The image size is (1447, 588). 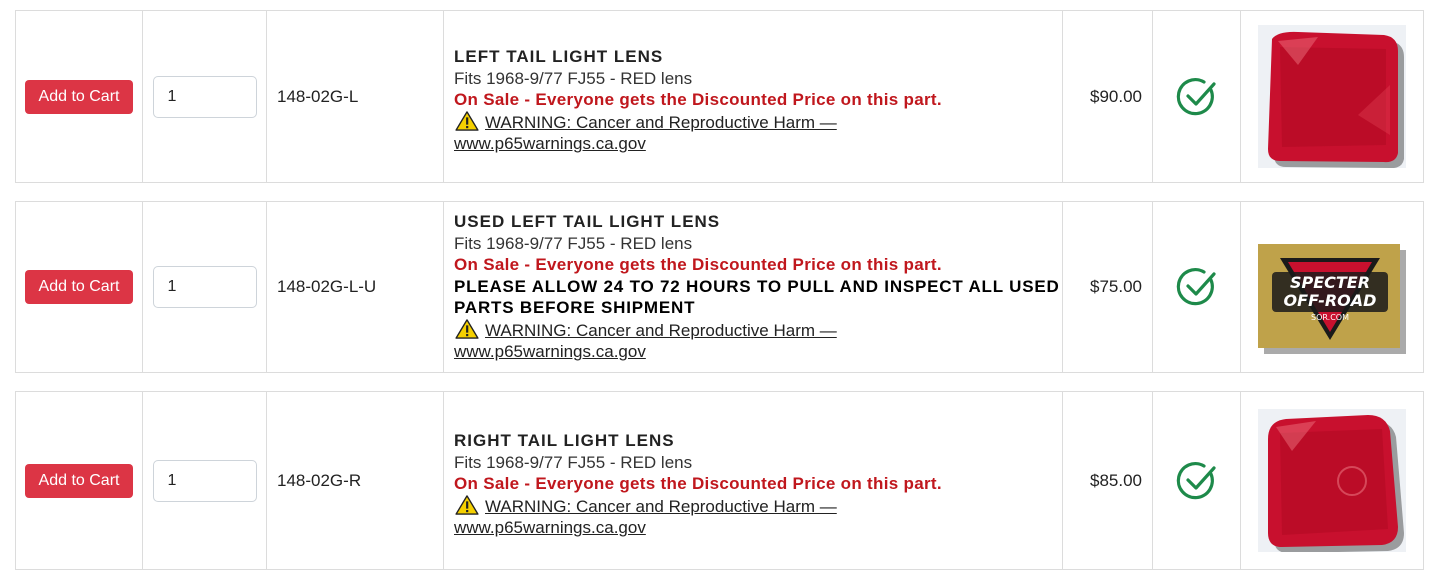 I want to click on product-title: LEFT TAIL LIGHT LENS, so click(x=559, y=57).